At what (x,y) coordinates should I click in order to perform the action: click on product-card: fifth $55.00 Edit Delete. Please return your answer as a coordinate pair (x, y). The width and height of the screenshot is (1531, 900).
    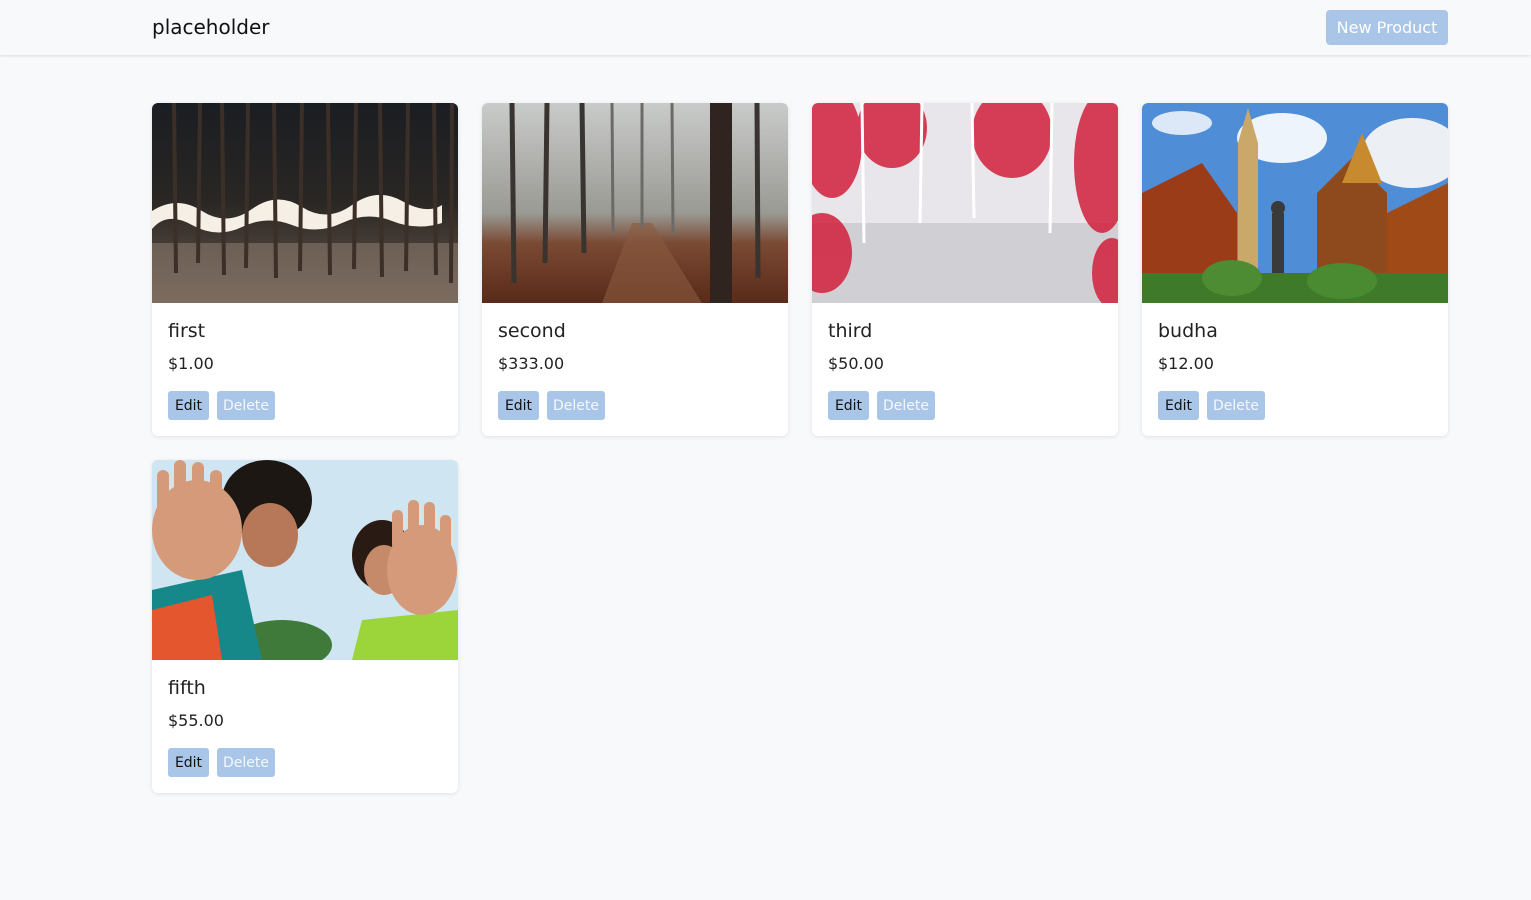
    Looking at the image, I should click on (305, 626).